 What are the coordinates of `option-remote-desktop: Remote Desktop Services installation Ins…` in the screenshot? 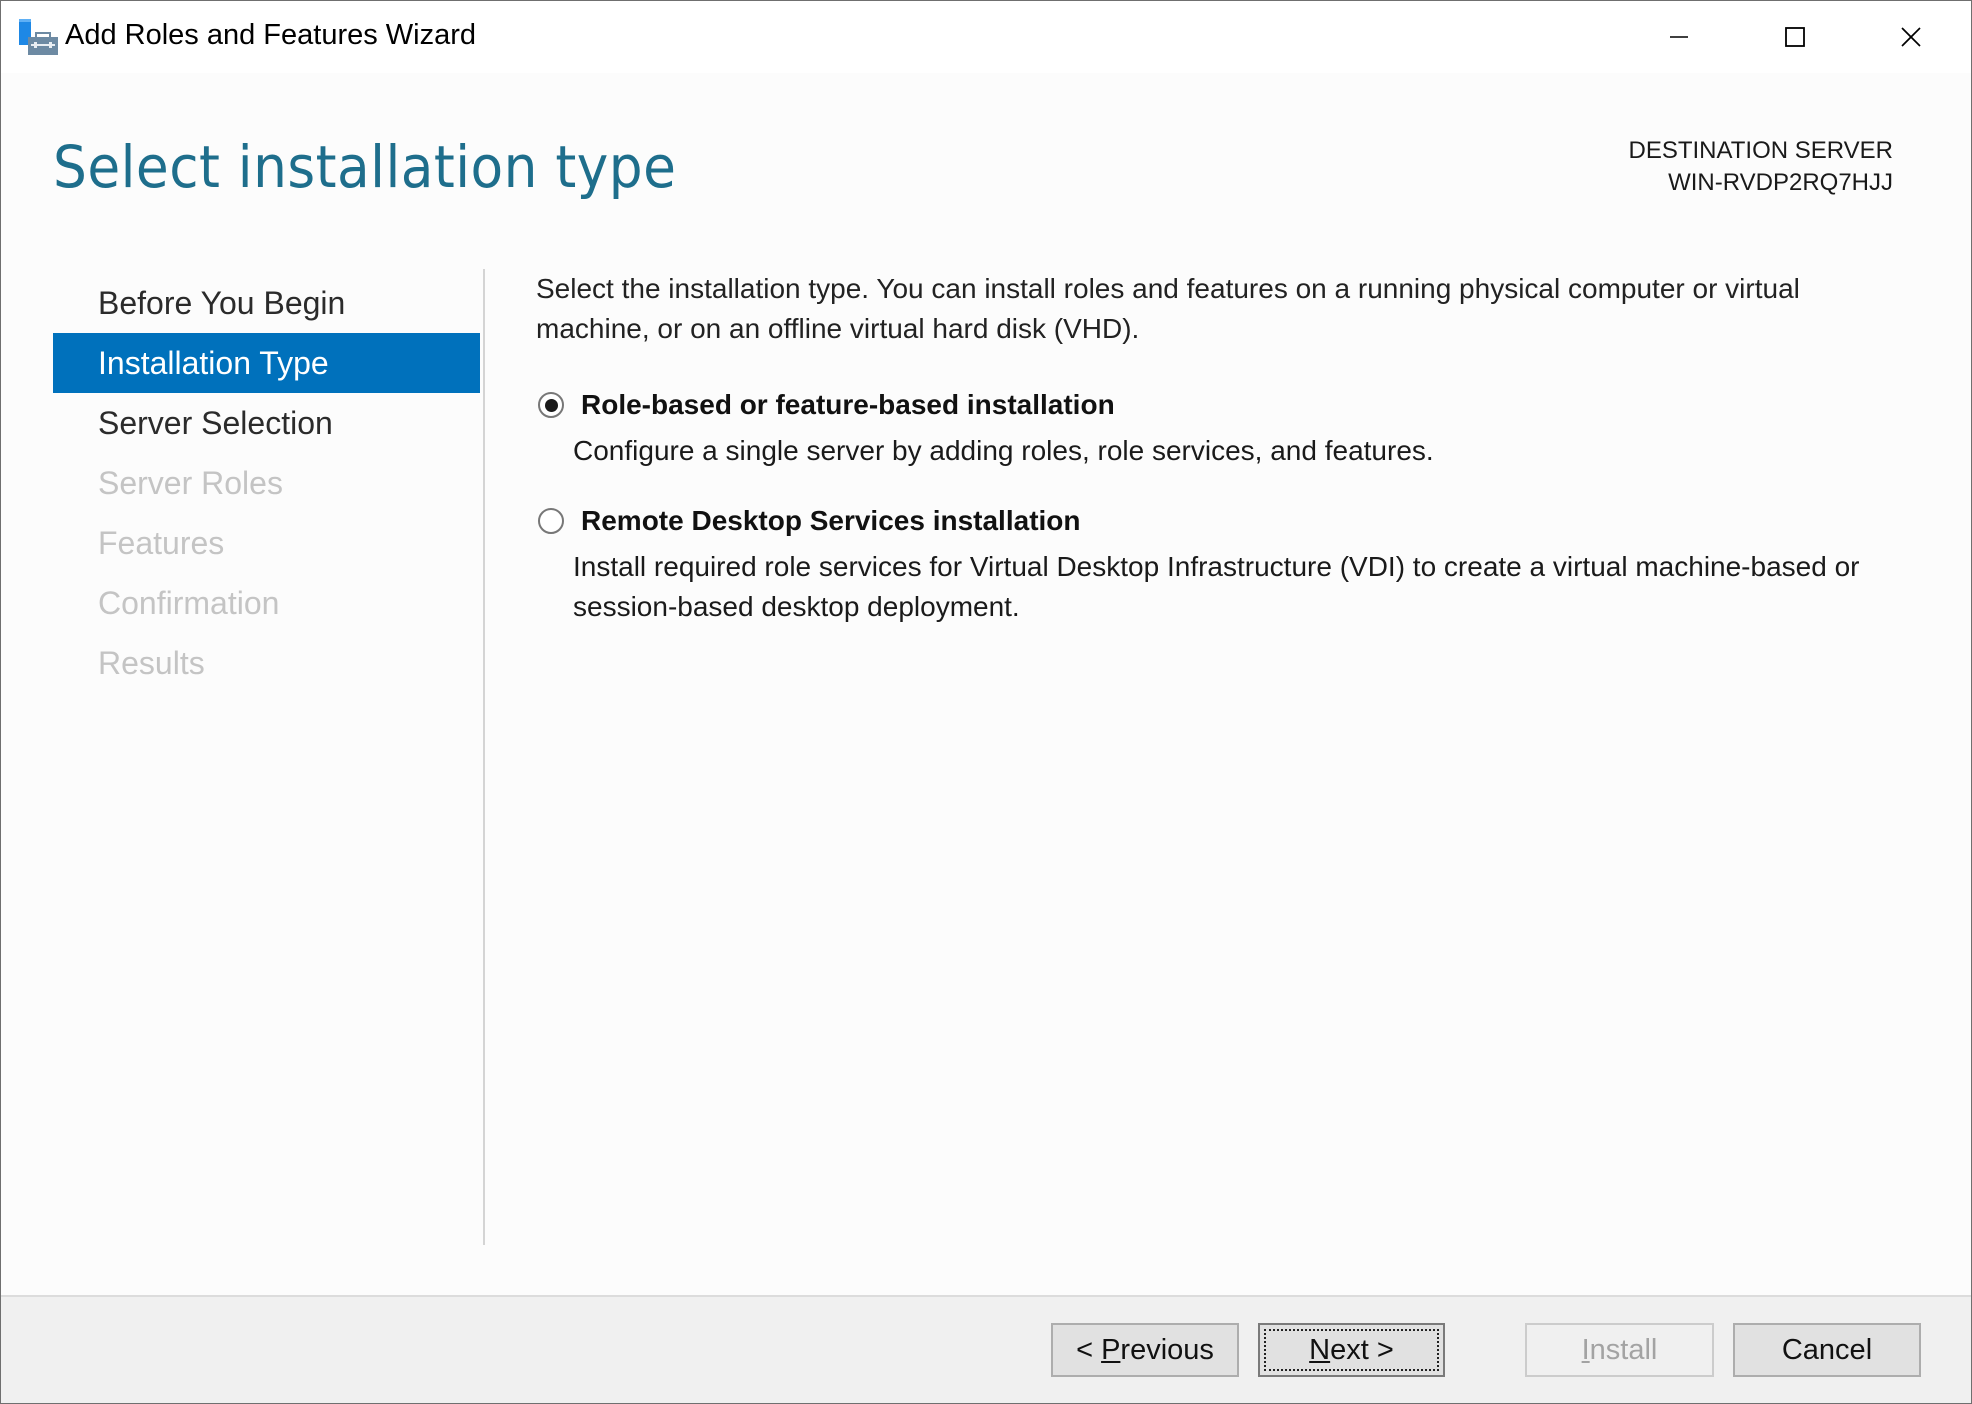 It's located at (1226, 564).